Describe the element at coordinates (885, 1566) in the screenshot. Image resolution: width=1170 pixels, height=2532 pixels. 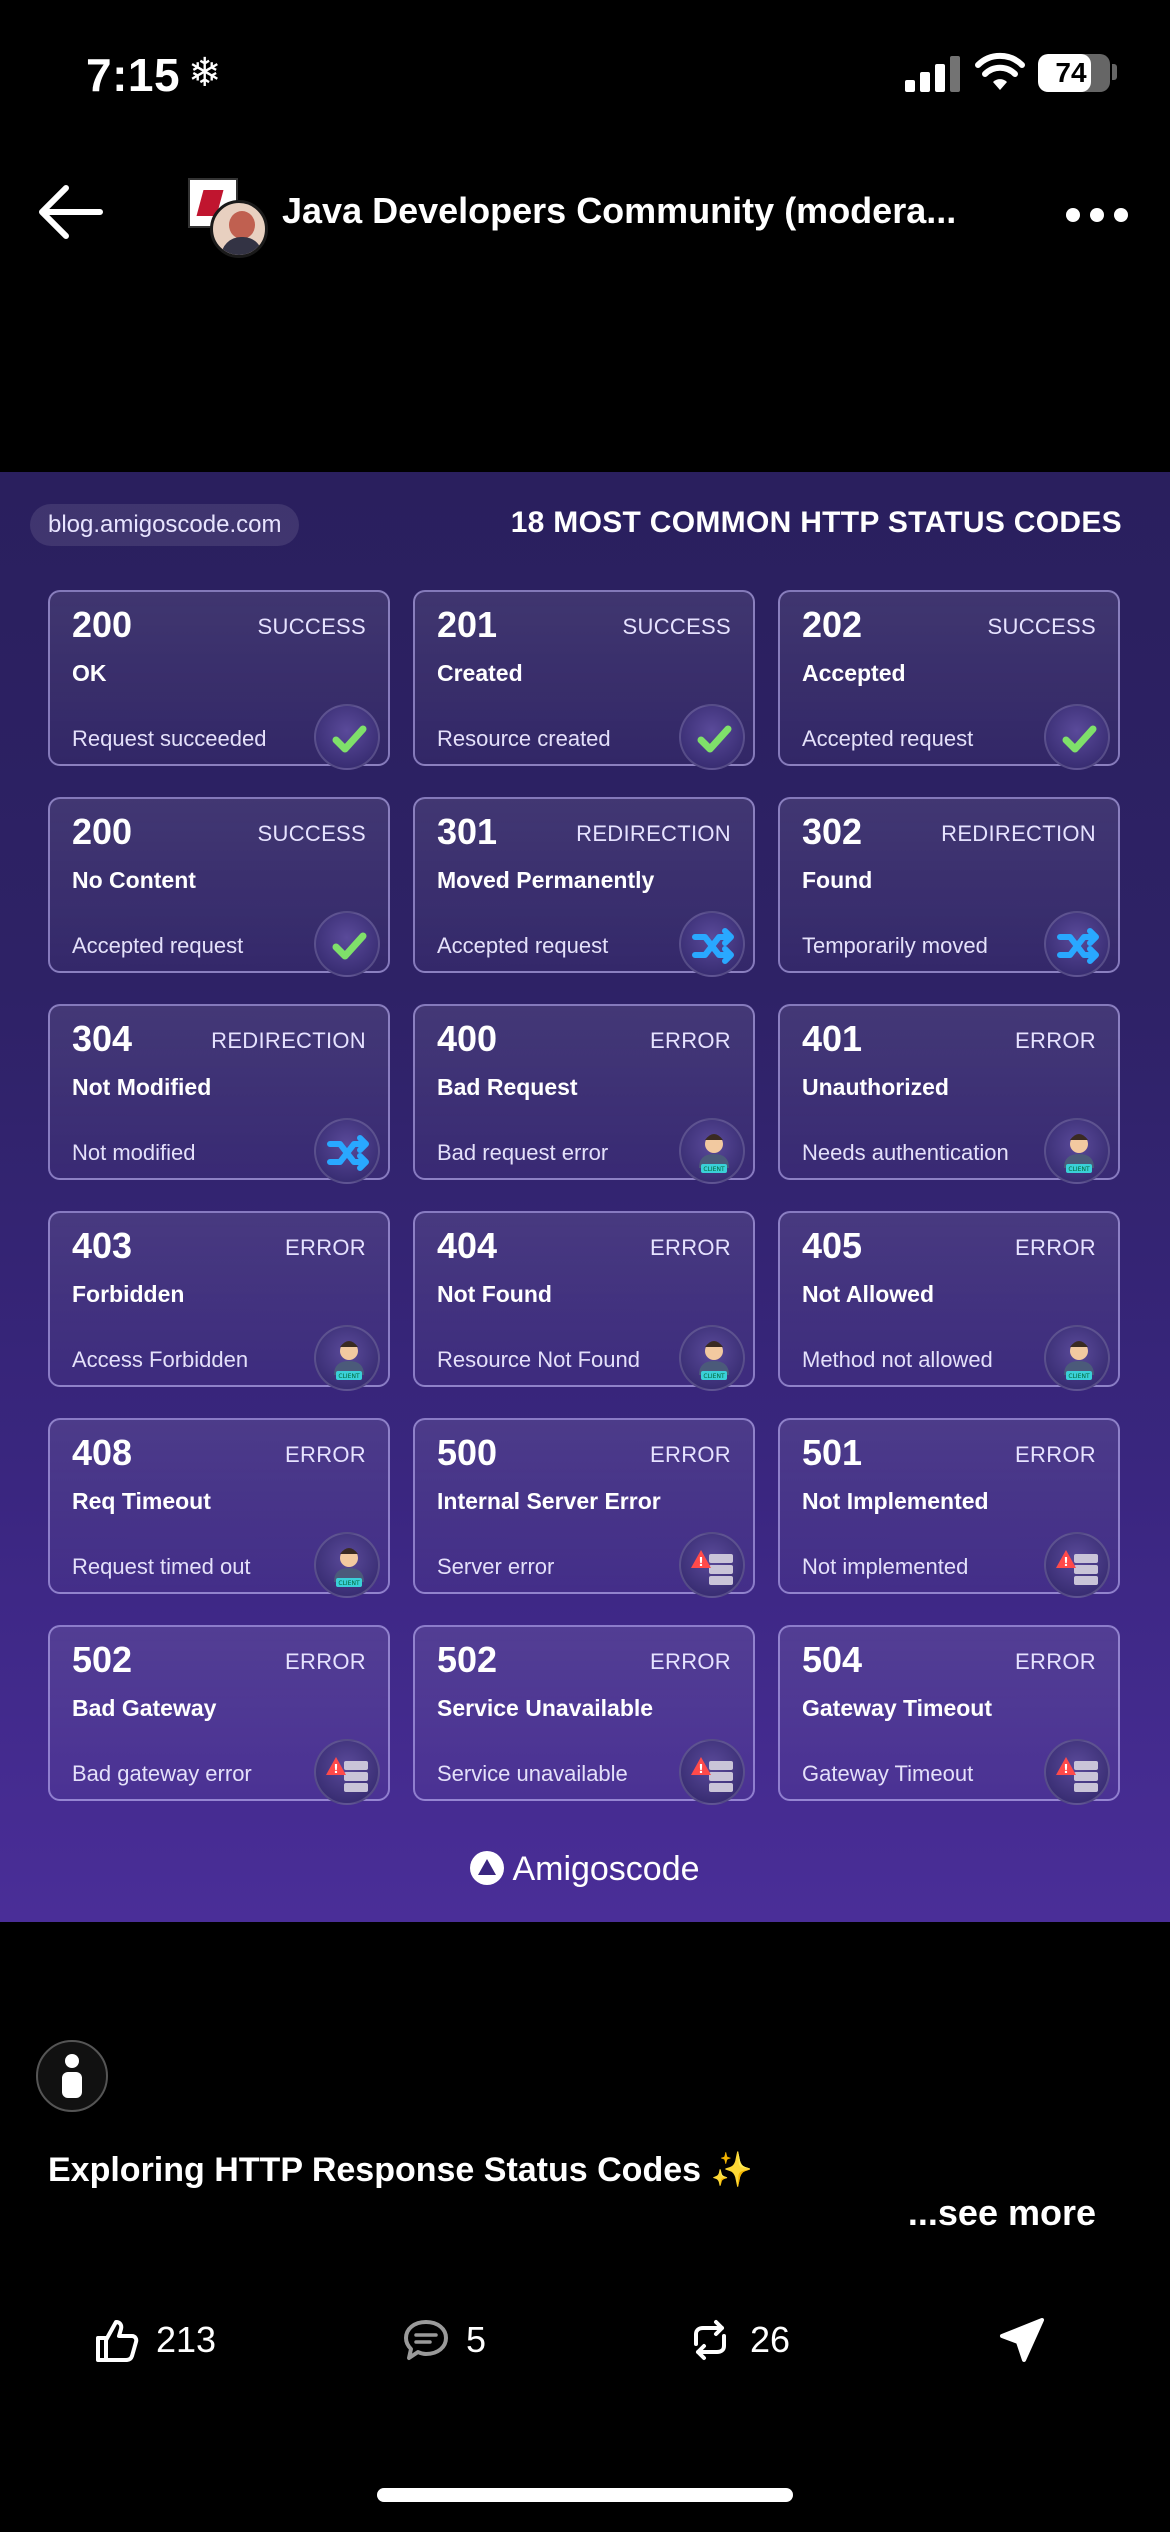
I see `status-description: Not implemented` at that location.